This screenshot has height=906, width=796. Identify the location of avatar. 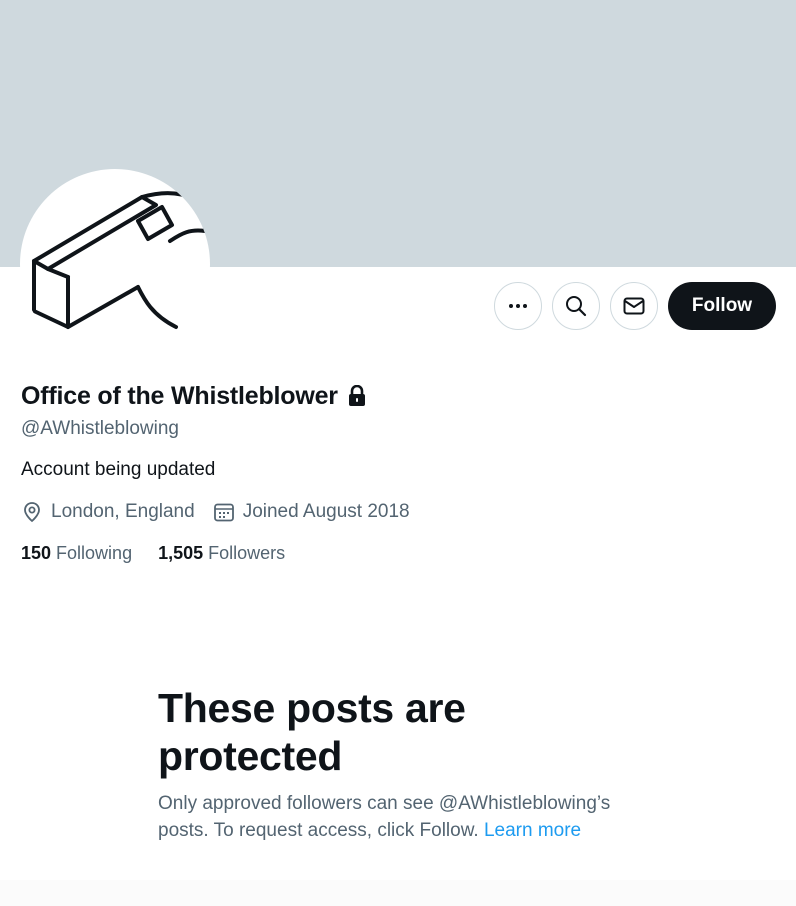
(115, 264).